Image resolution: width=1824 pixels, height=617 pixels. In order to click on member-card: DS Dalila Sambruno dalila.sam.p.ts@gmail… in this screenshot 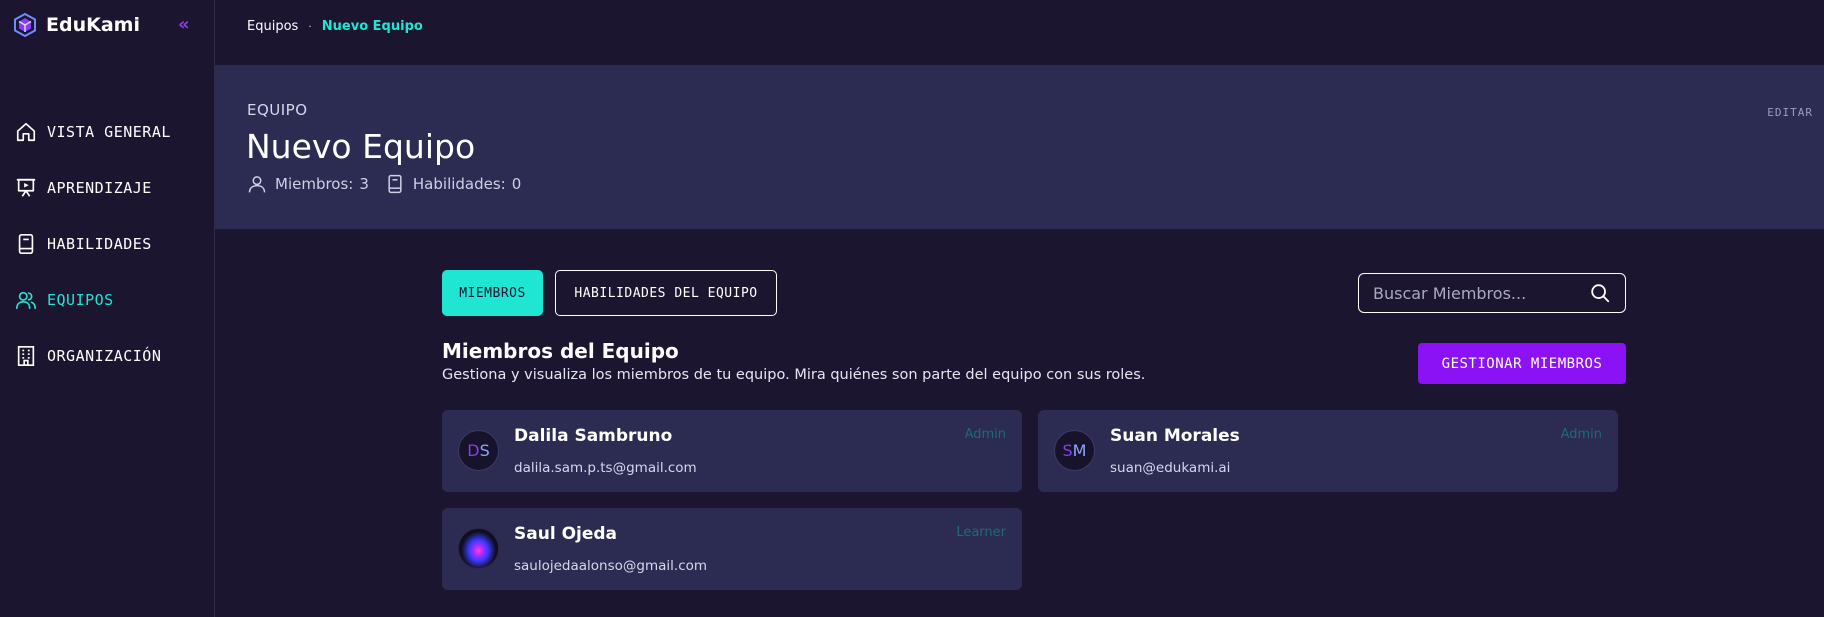, I will do `click(732, 451)`.